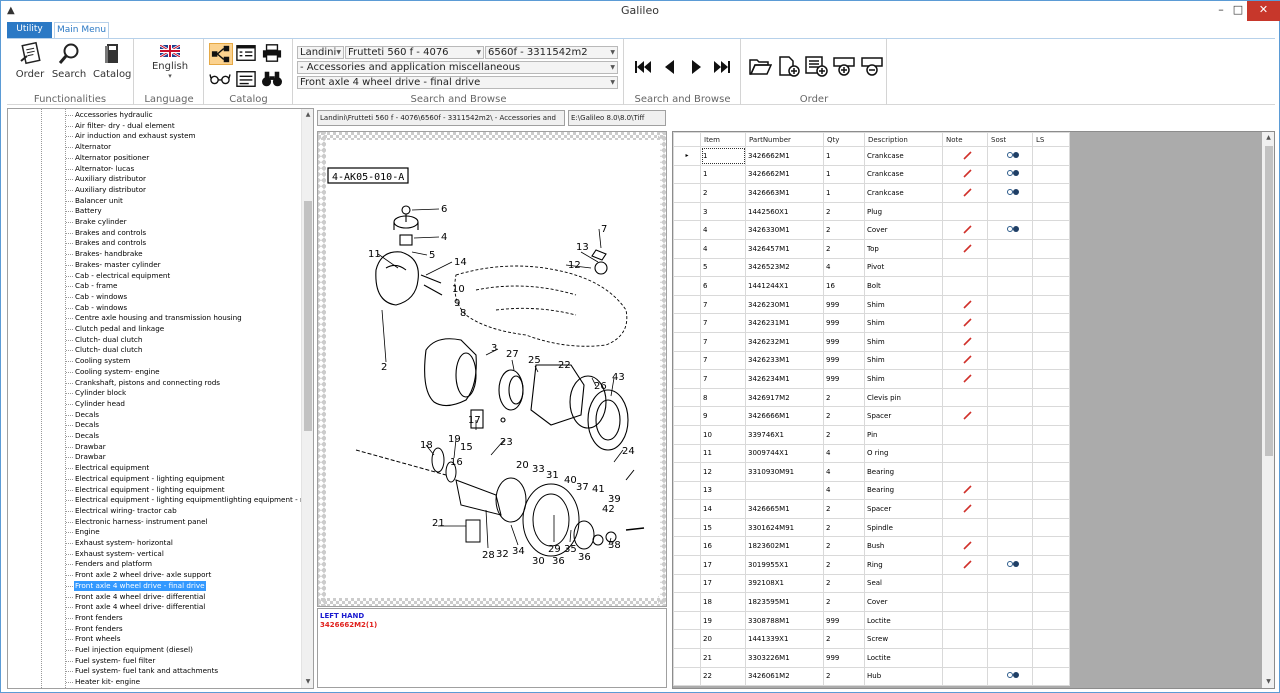 This screenshot has width=1280, height=693. Describe the element at coordinates (109, 254) in the screenshot. I see `tree-item: Brakes- handbrake` at that location.